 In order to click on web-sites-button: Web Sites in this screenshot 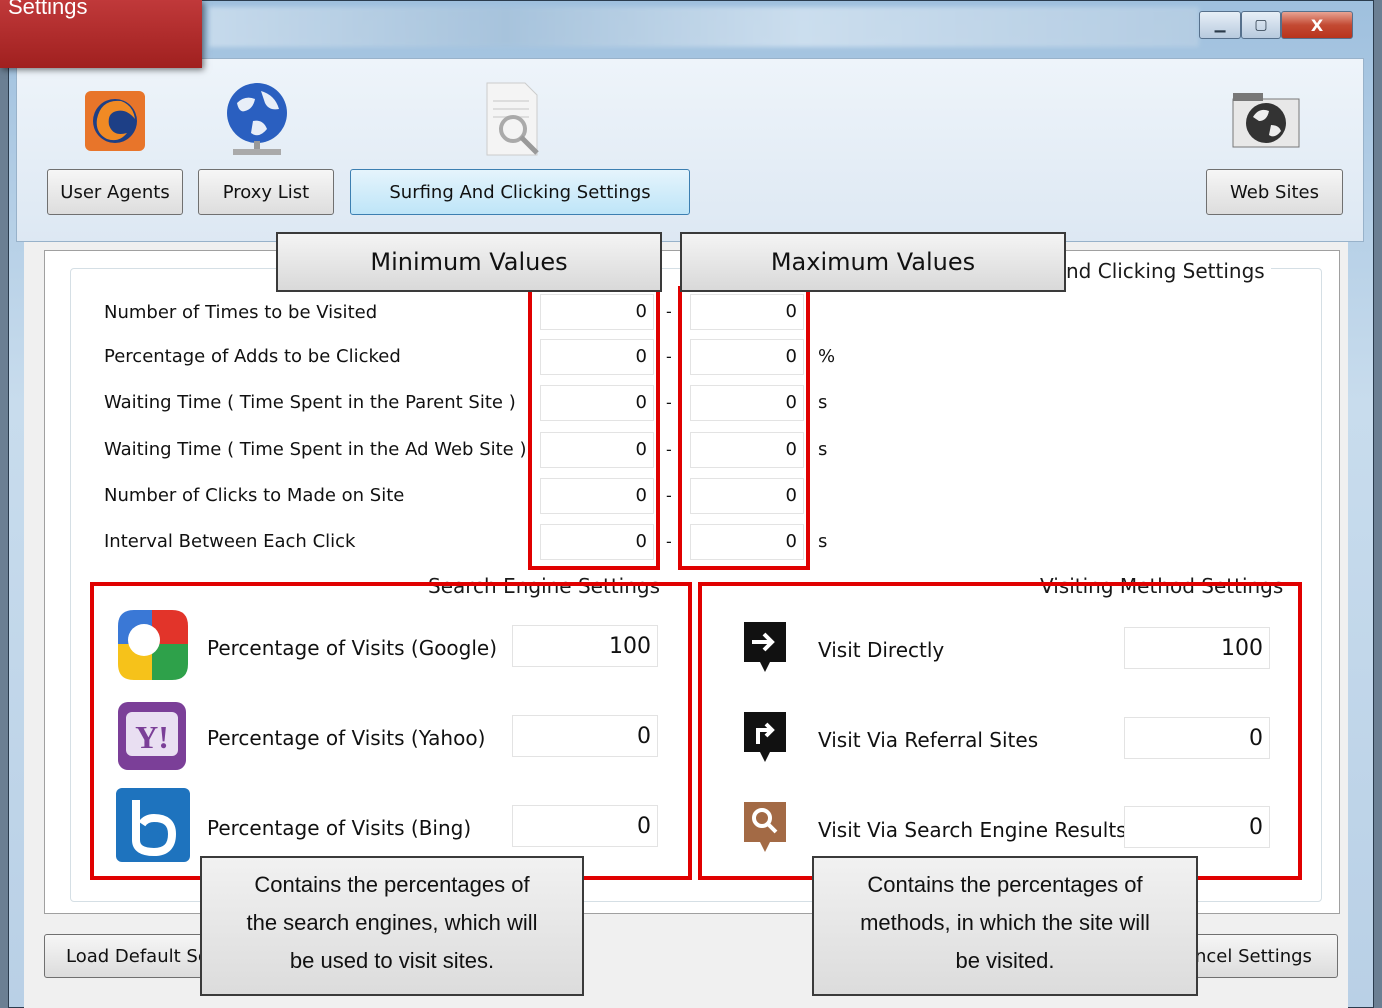, I will do `click(1274, 192)`.